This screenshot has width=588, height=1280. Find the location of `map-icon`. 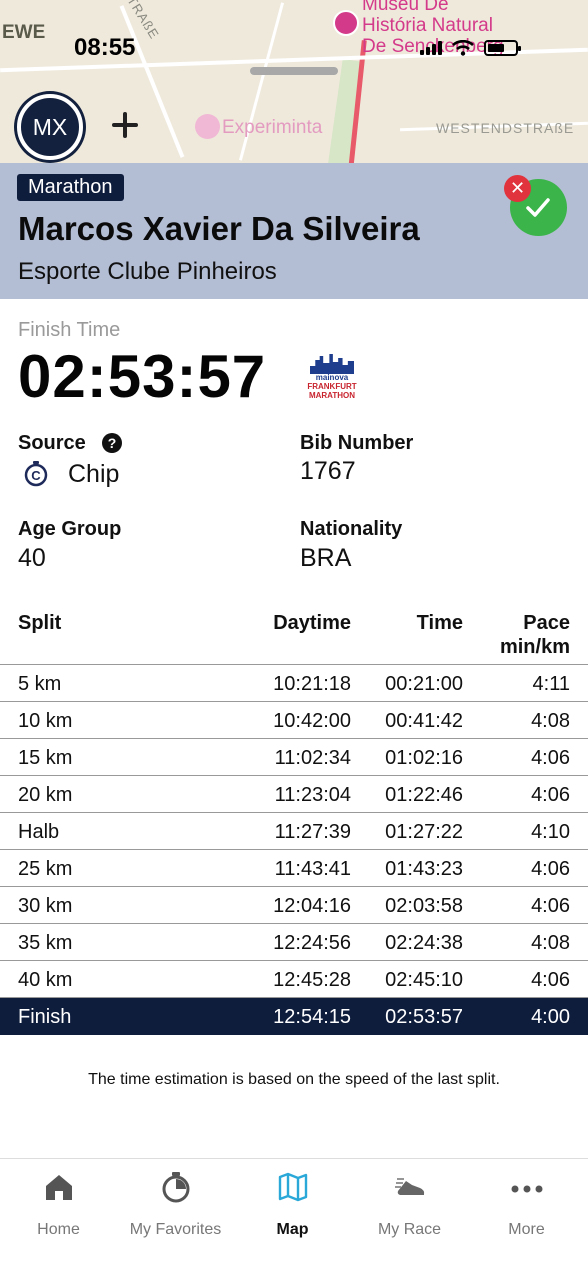

map-icon is located at coordinates (293, 1187).